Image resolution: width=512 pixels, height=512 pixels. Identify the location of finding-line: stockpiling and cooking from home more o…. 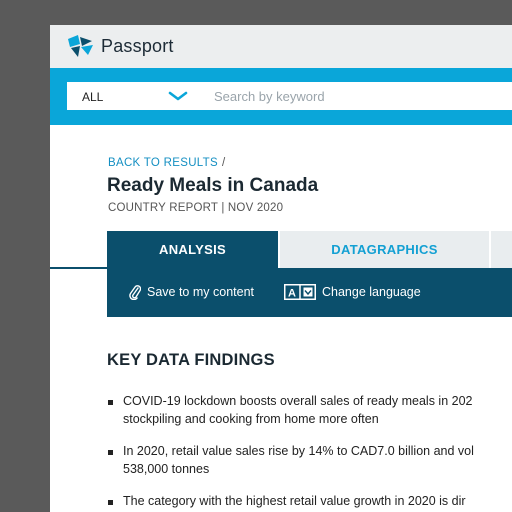
(251, 418).